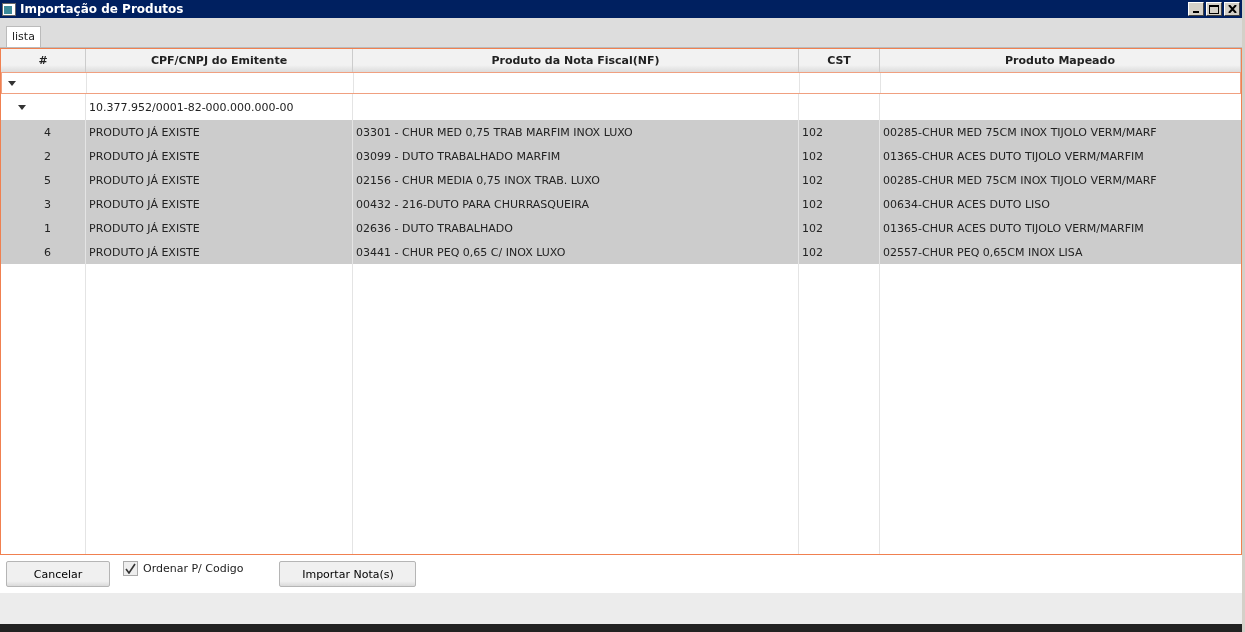 Image resolution: width=1245 pixels, height=632 pixels. Describe the element at coordinates (219, 60) in the screenshot. I see `column-header: CPF/CNPJ do Emitente` at that location.